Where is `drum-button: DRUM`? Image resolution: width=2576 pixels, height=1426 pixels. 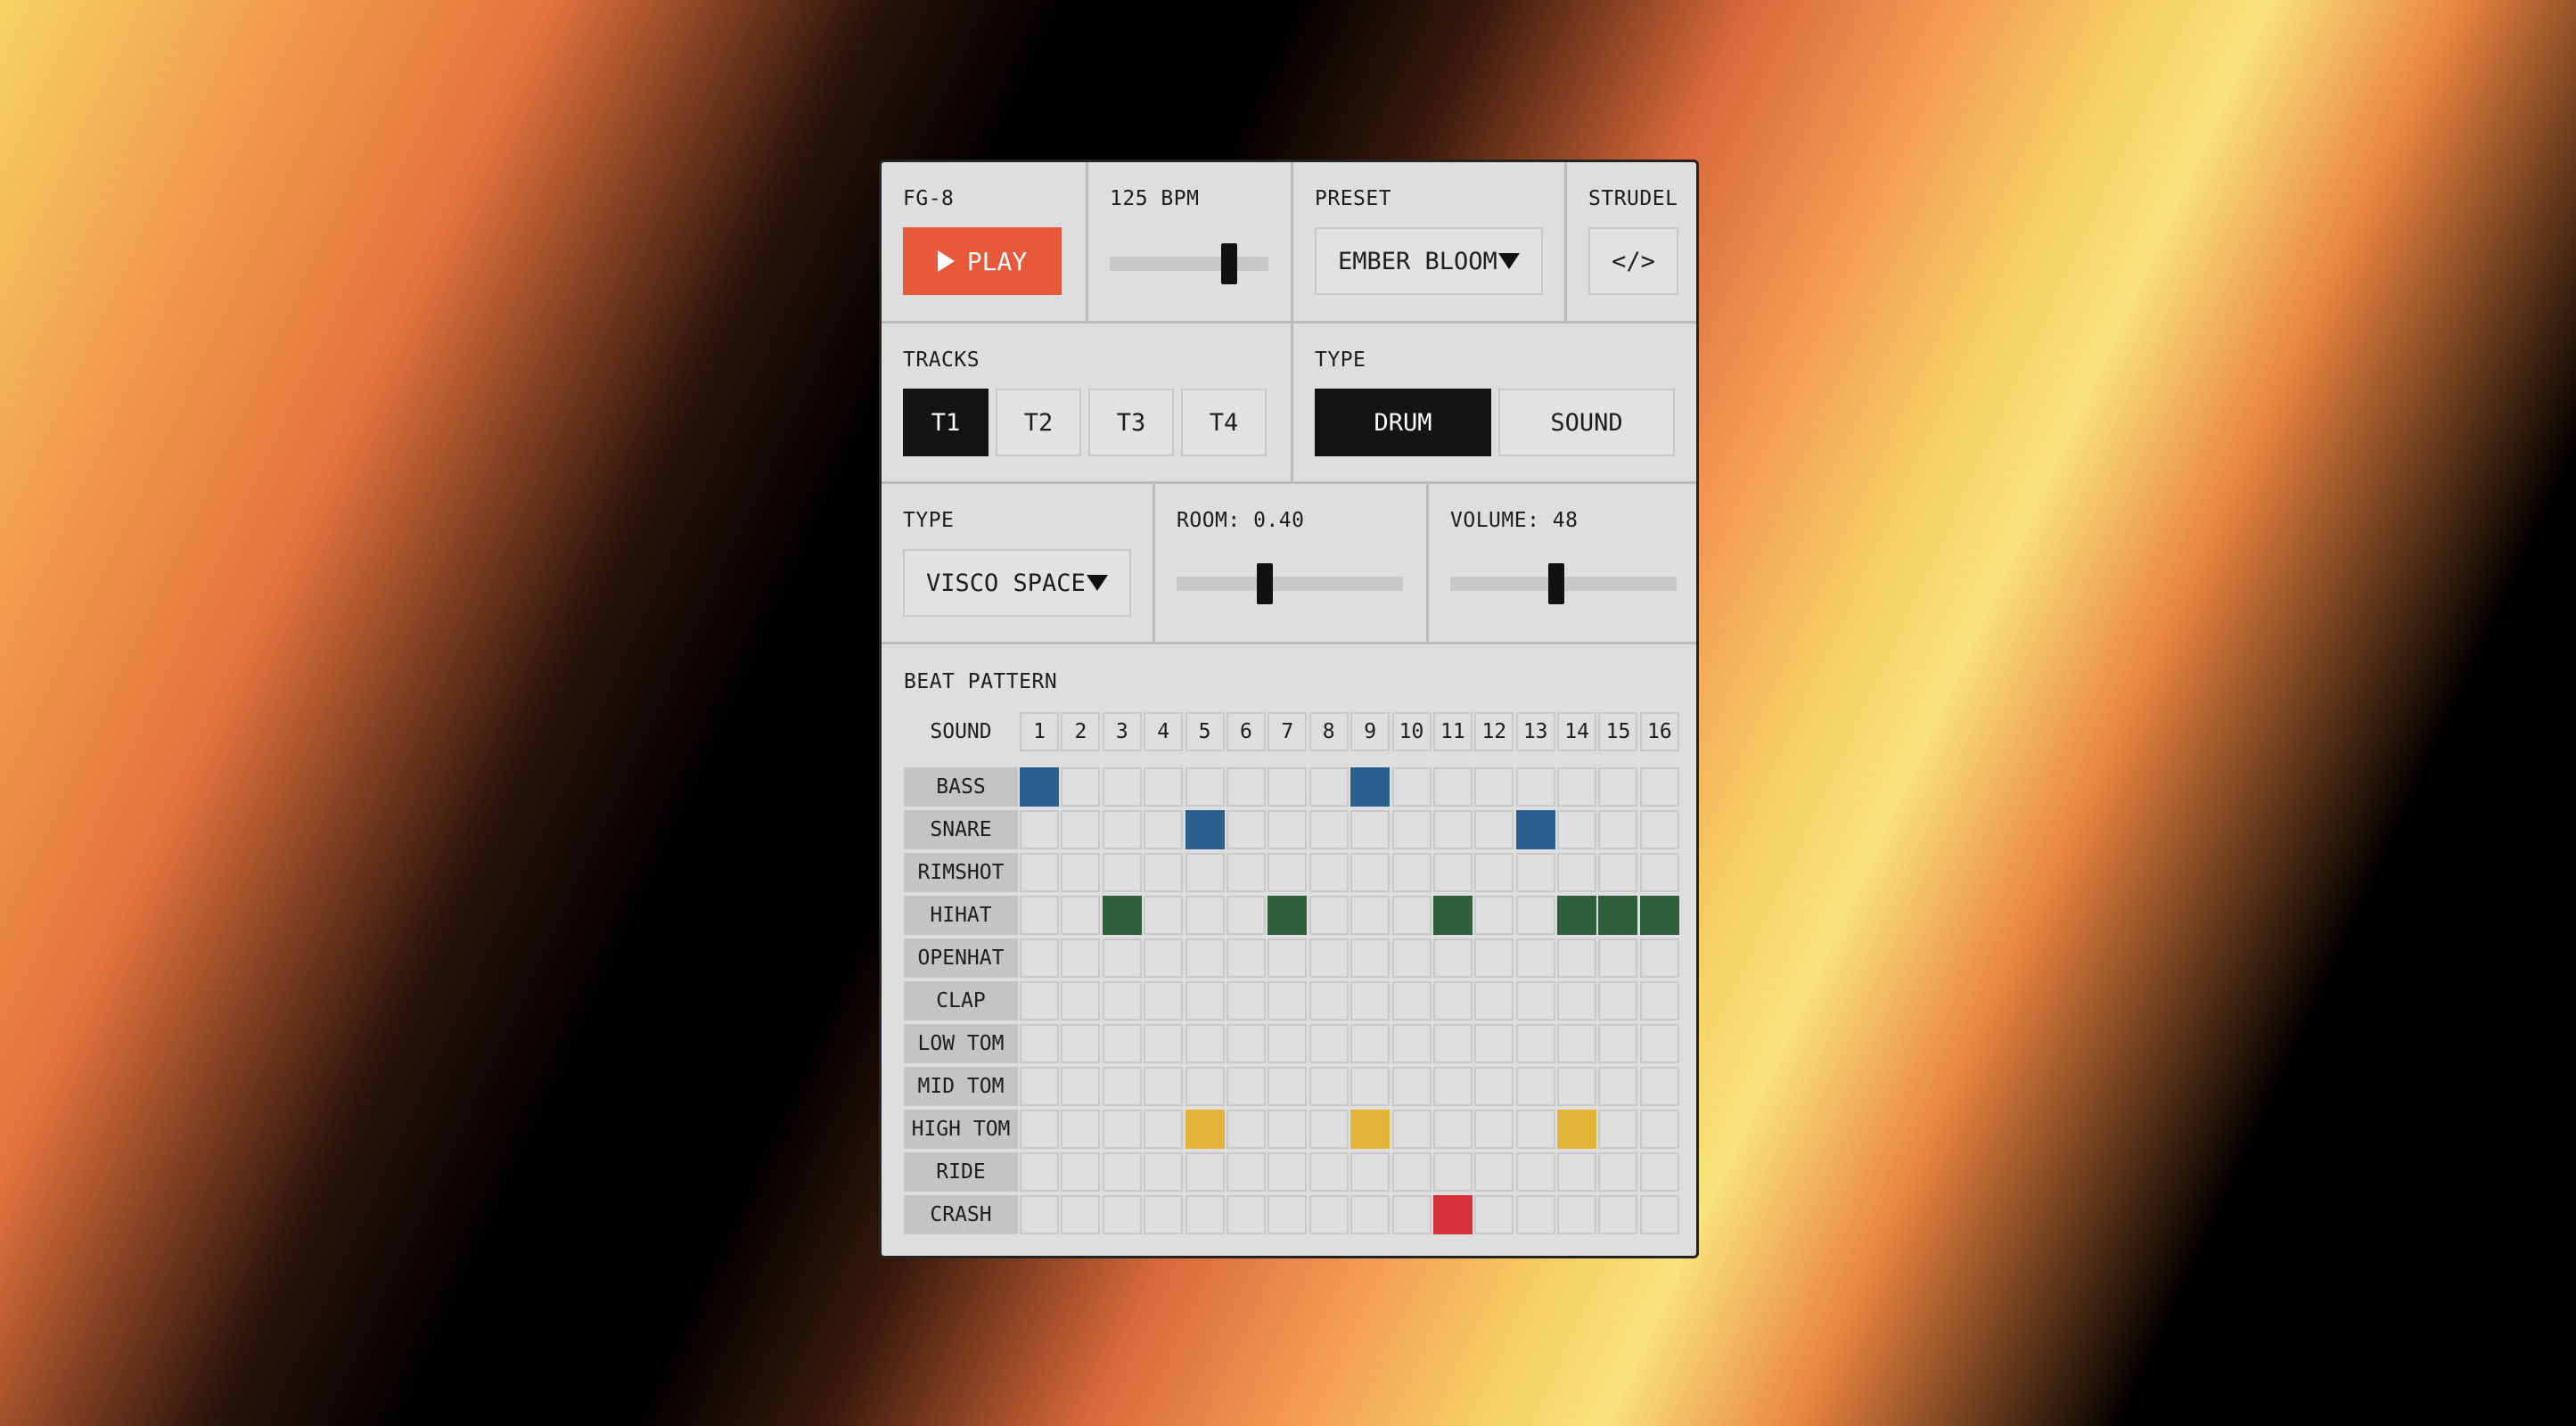 drum-button: DRUM is located at coordinates (1403, 422).